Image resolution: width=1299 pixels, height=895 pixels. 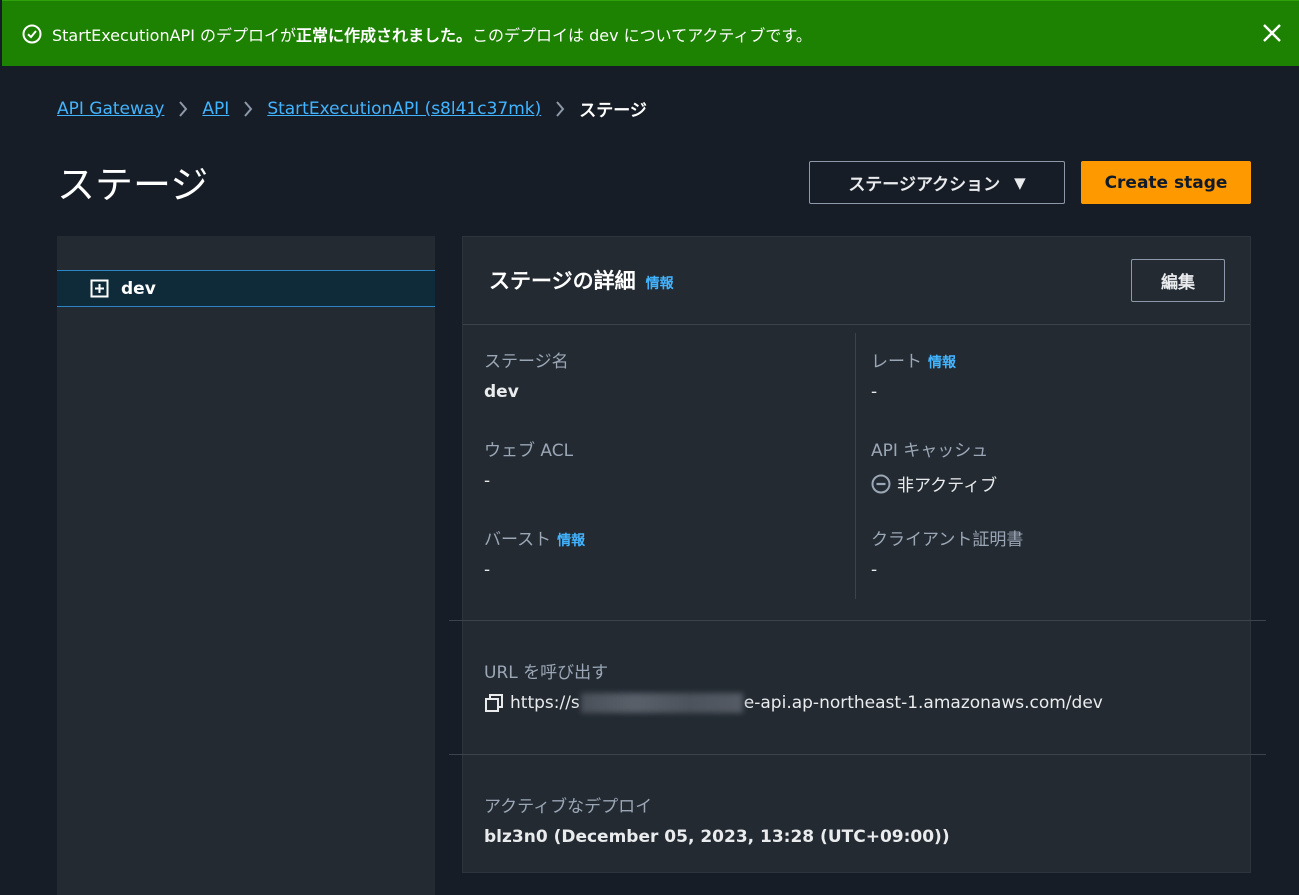 What do you see at coordinates (874, 392) in the screenshot?
I see `rate-value: -` at bounding box center [874, 392].